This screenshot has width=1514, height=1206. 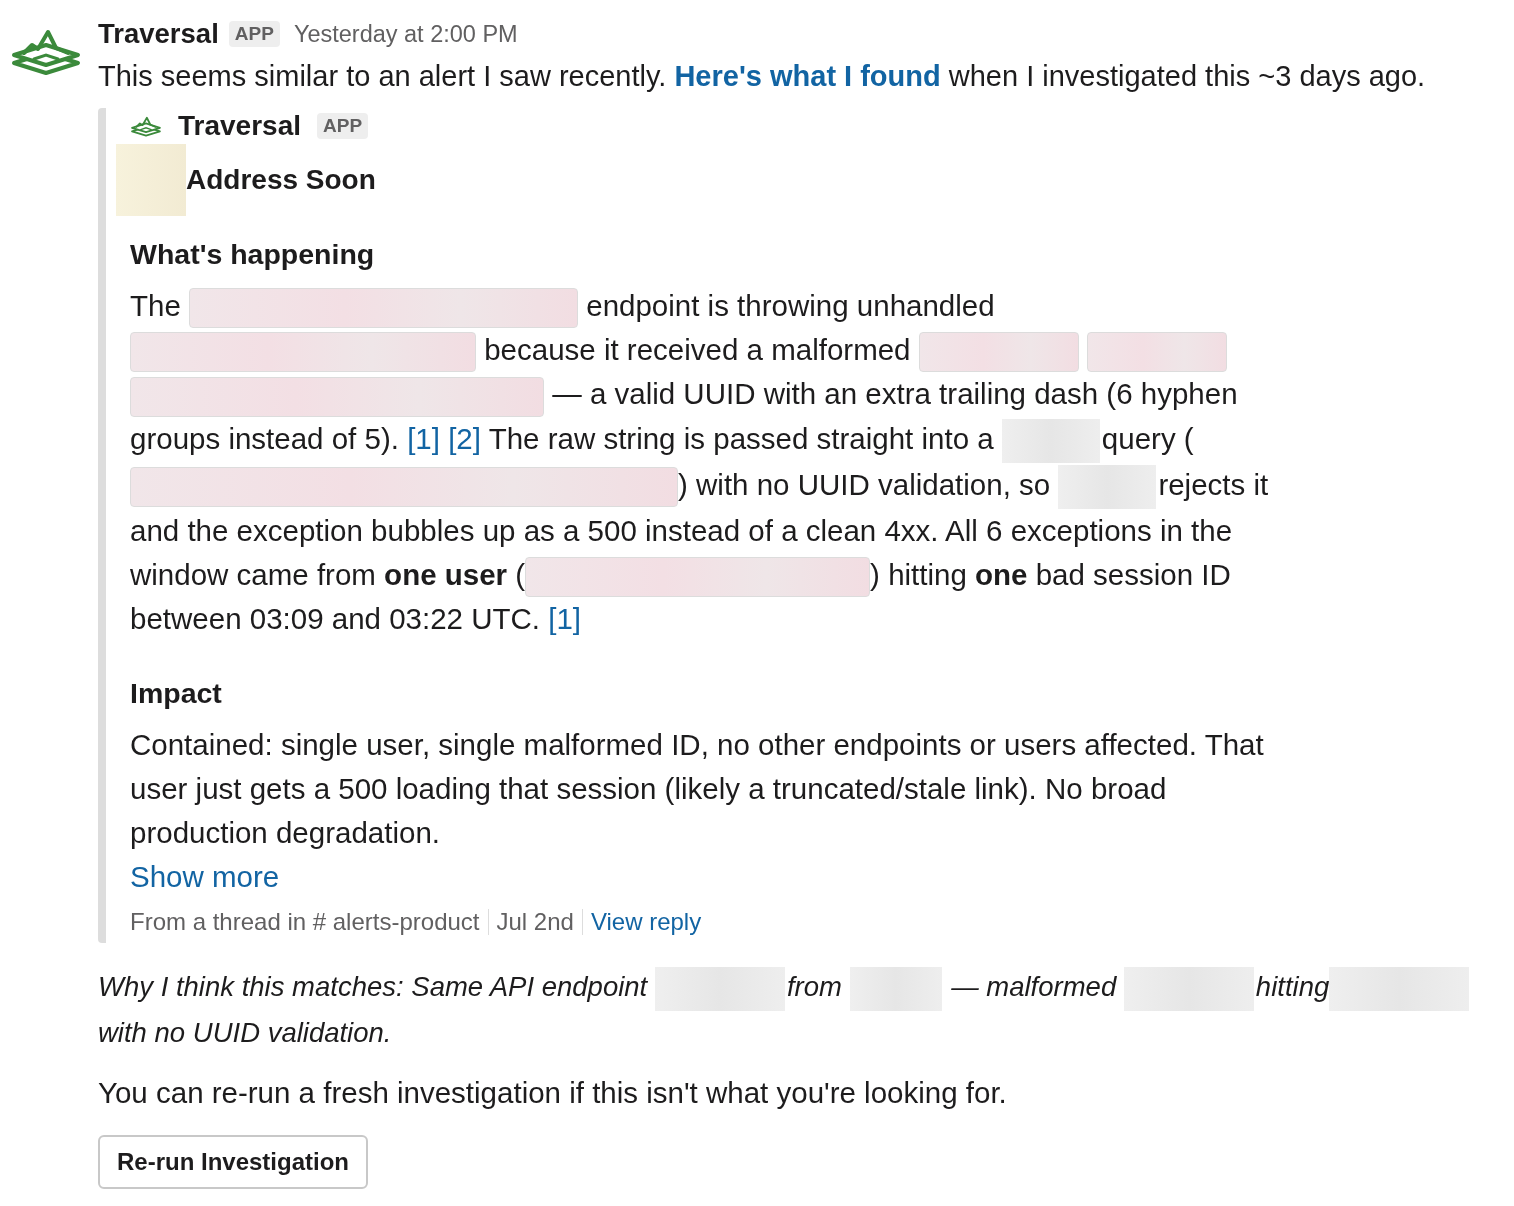 What do you see at coordinates (805, 1010) in the screenshot?
I see `reason-text: Why I think this matches: Same API endpoint from — malformed hitting with no UUID validation.` at bounding box center [805, 1010].